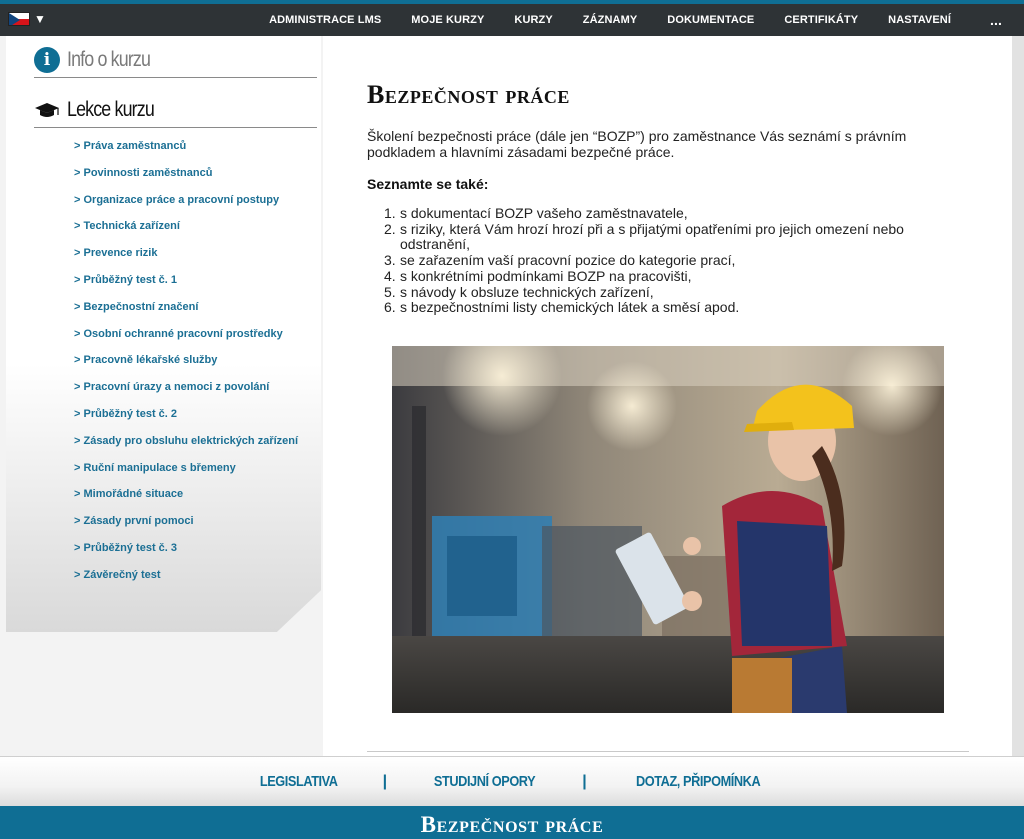 This screenshot has width=1024, height=839. Describe the element at coordinates (186, 285) in the screenshot. I see `lesson-item: > Průběžný test č. 1` at that location.